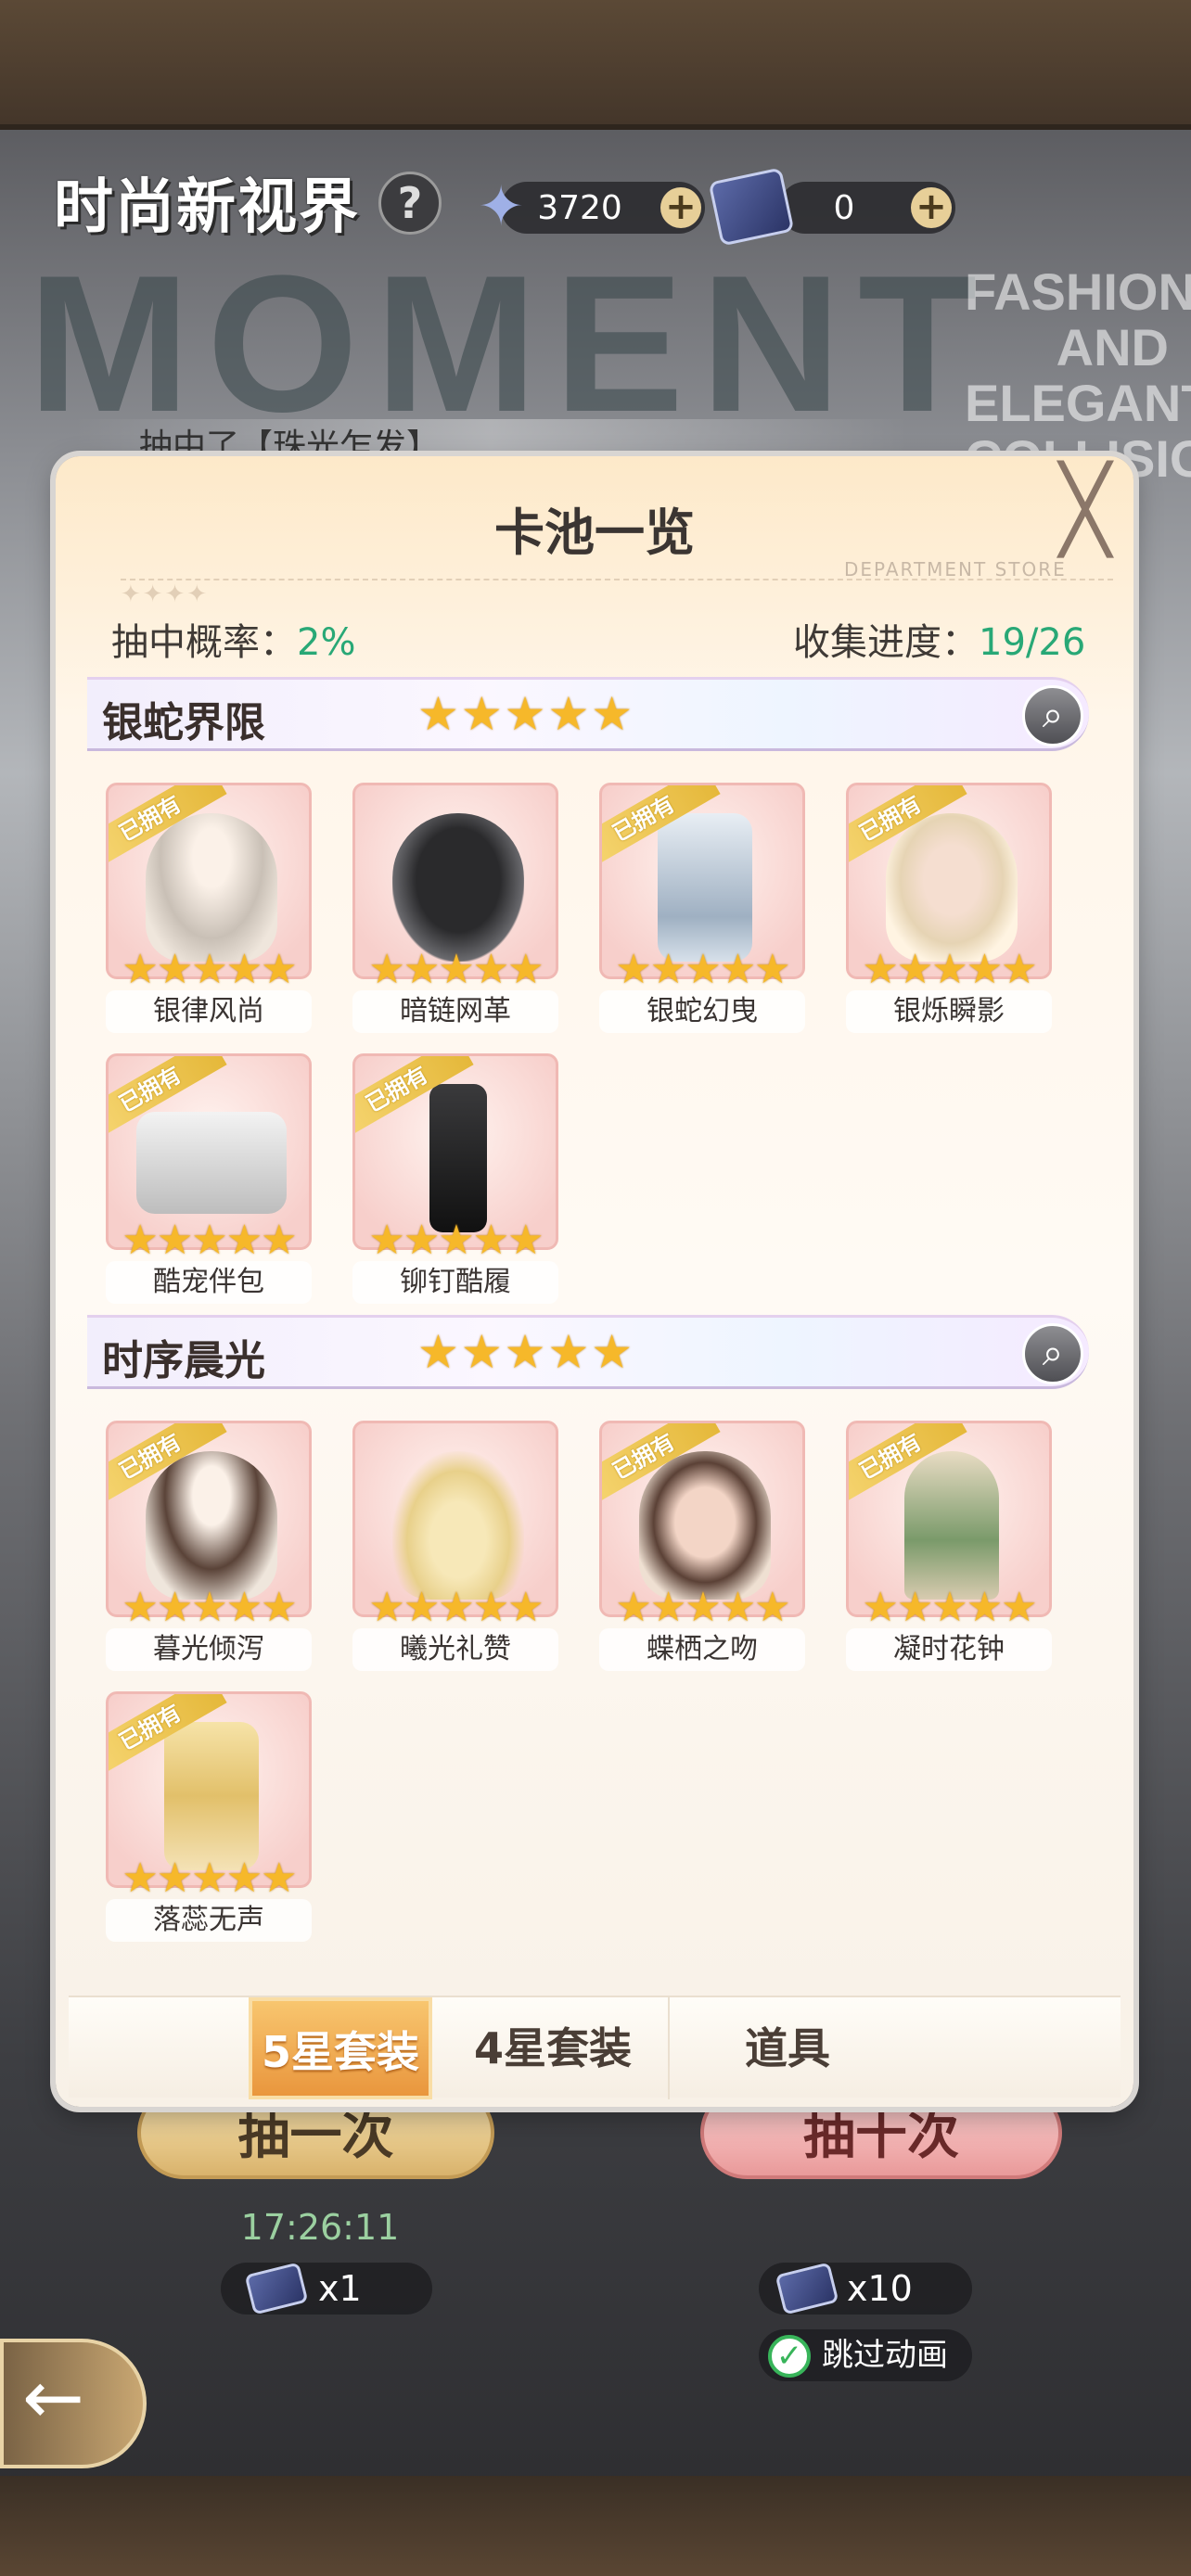  I want to click on cost-once: x1, so click(326, 2288).